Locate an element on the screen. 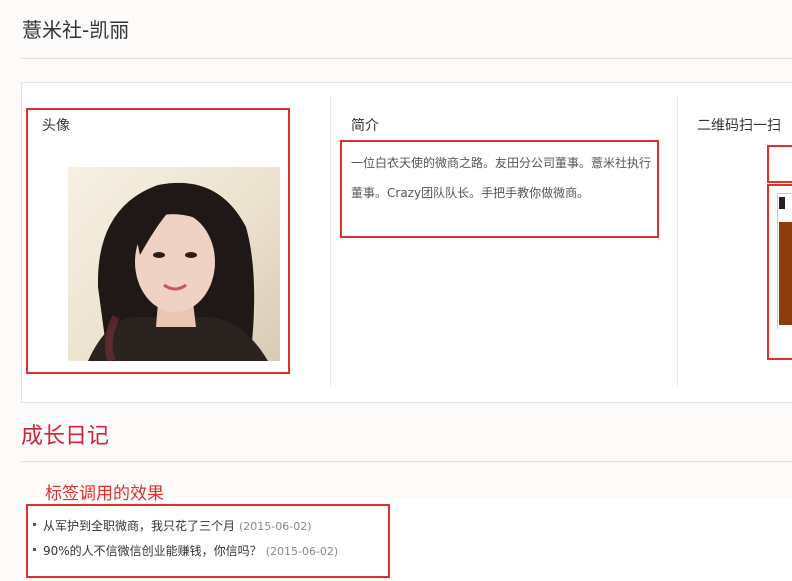  title-divider is located at coordinates (406, 58).